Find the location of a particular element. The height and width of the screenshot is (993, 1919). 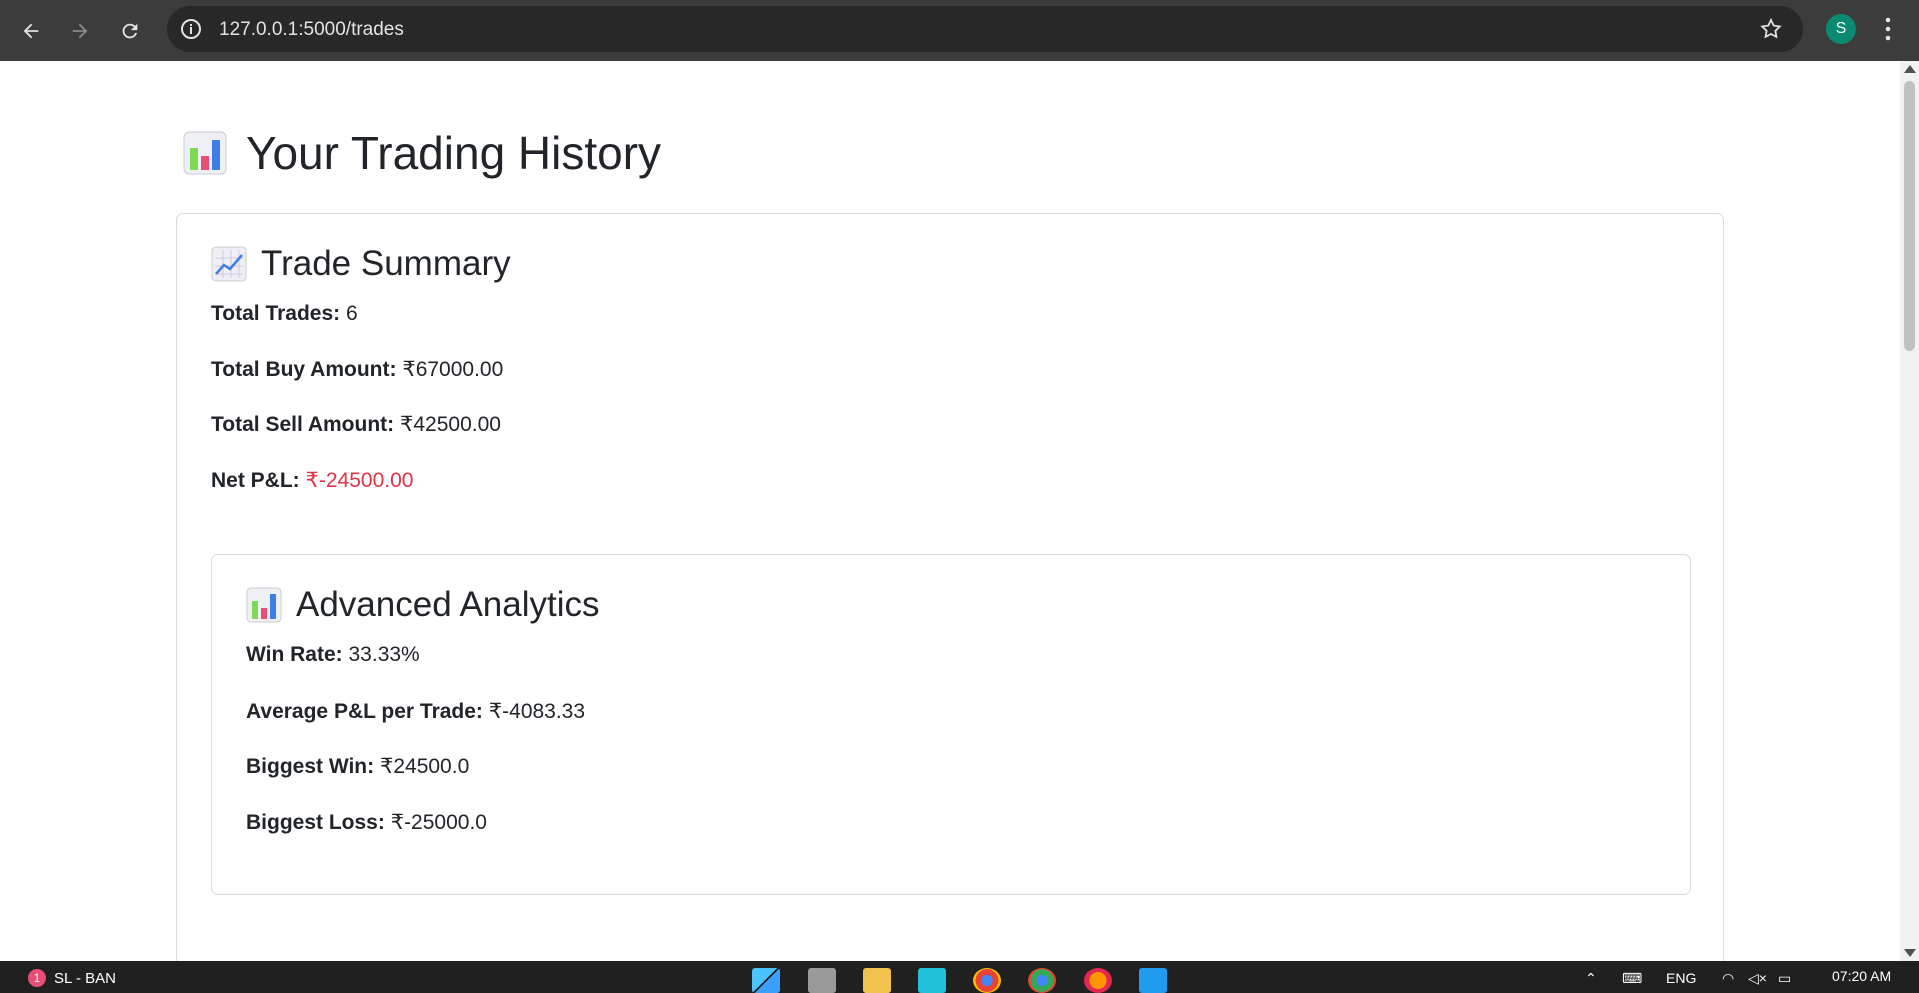

stat-total-buy: Total Buy Amount: ₹67000.00 is located at coordinates (357, 369).